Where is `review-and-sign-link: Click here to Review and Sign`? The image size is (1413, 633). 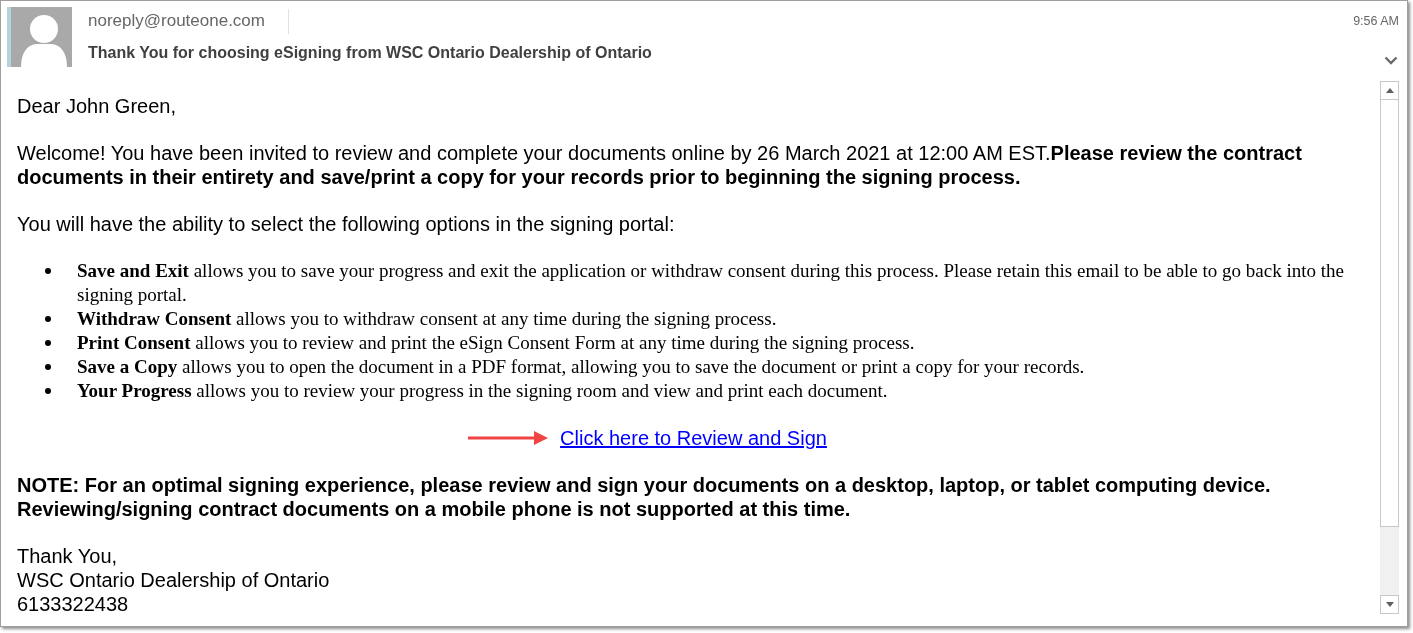 review-and-sign-link: Click here to Review and Sign is located at coordinates (693, 438).